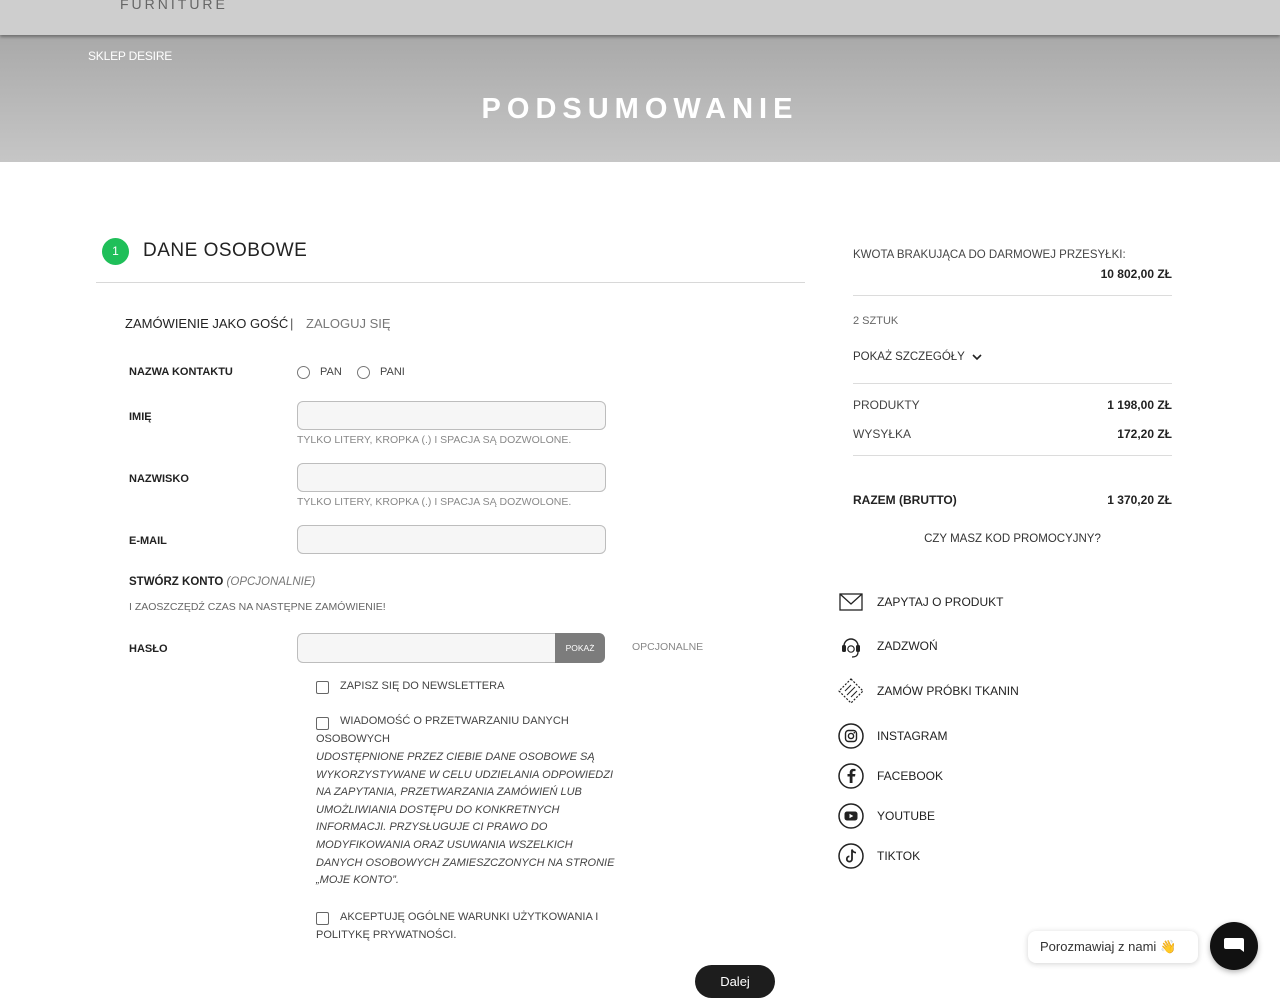 Image resolution: width=1280 pixels, height=1000 pixels. I want to click on show-details-toggle: POKAŻ SZCZEGÓŁY, so click(917, 357).